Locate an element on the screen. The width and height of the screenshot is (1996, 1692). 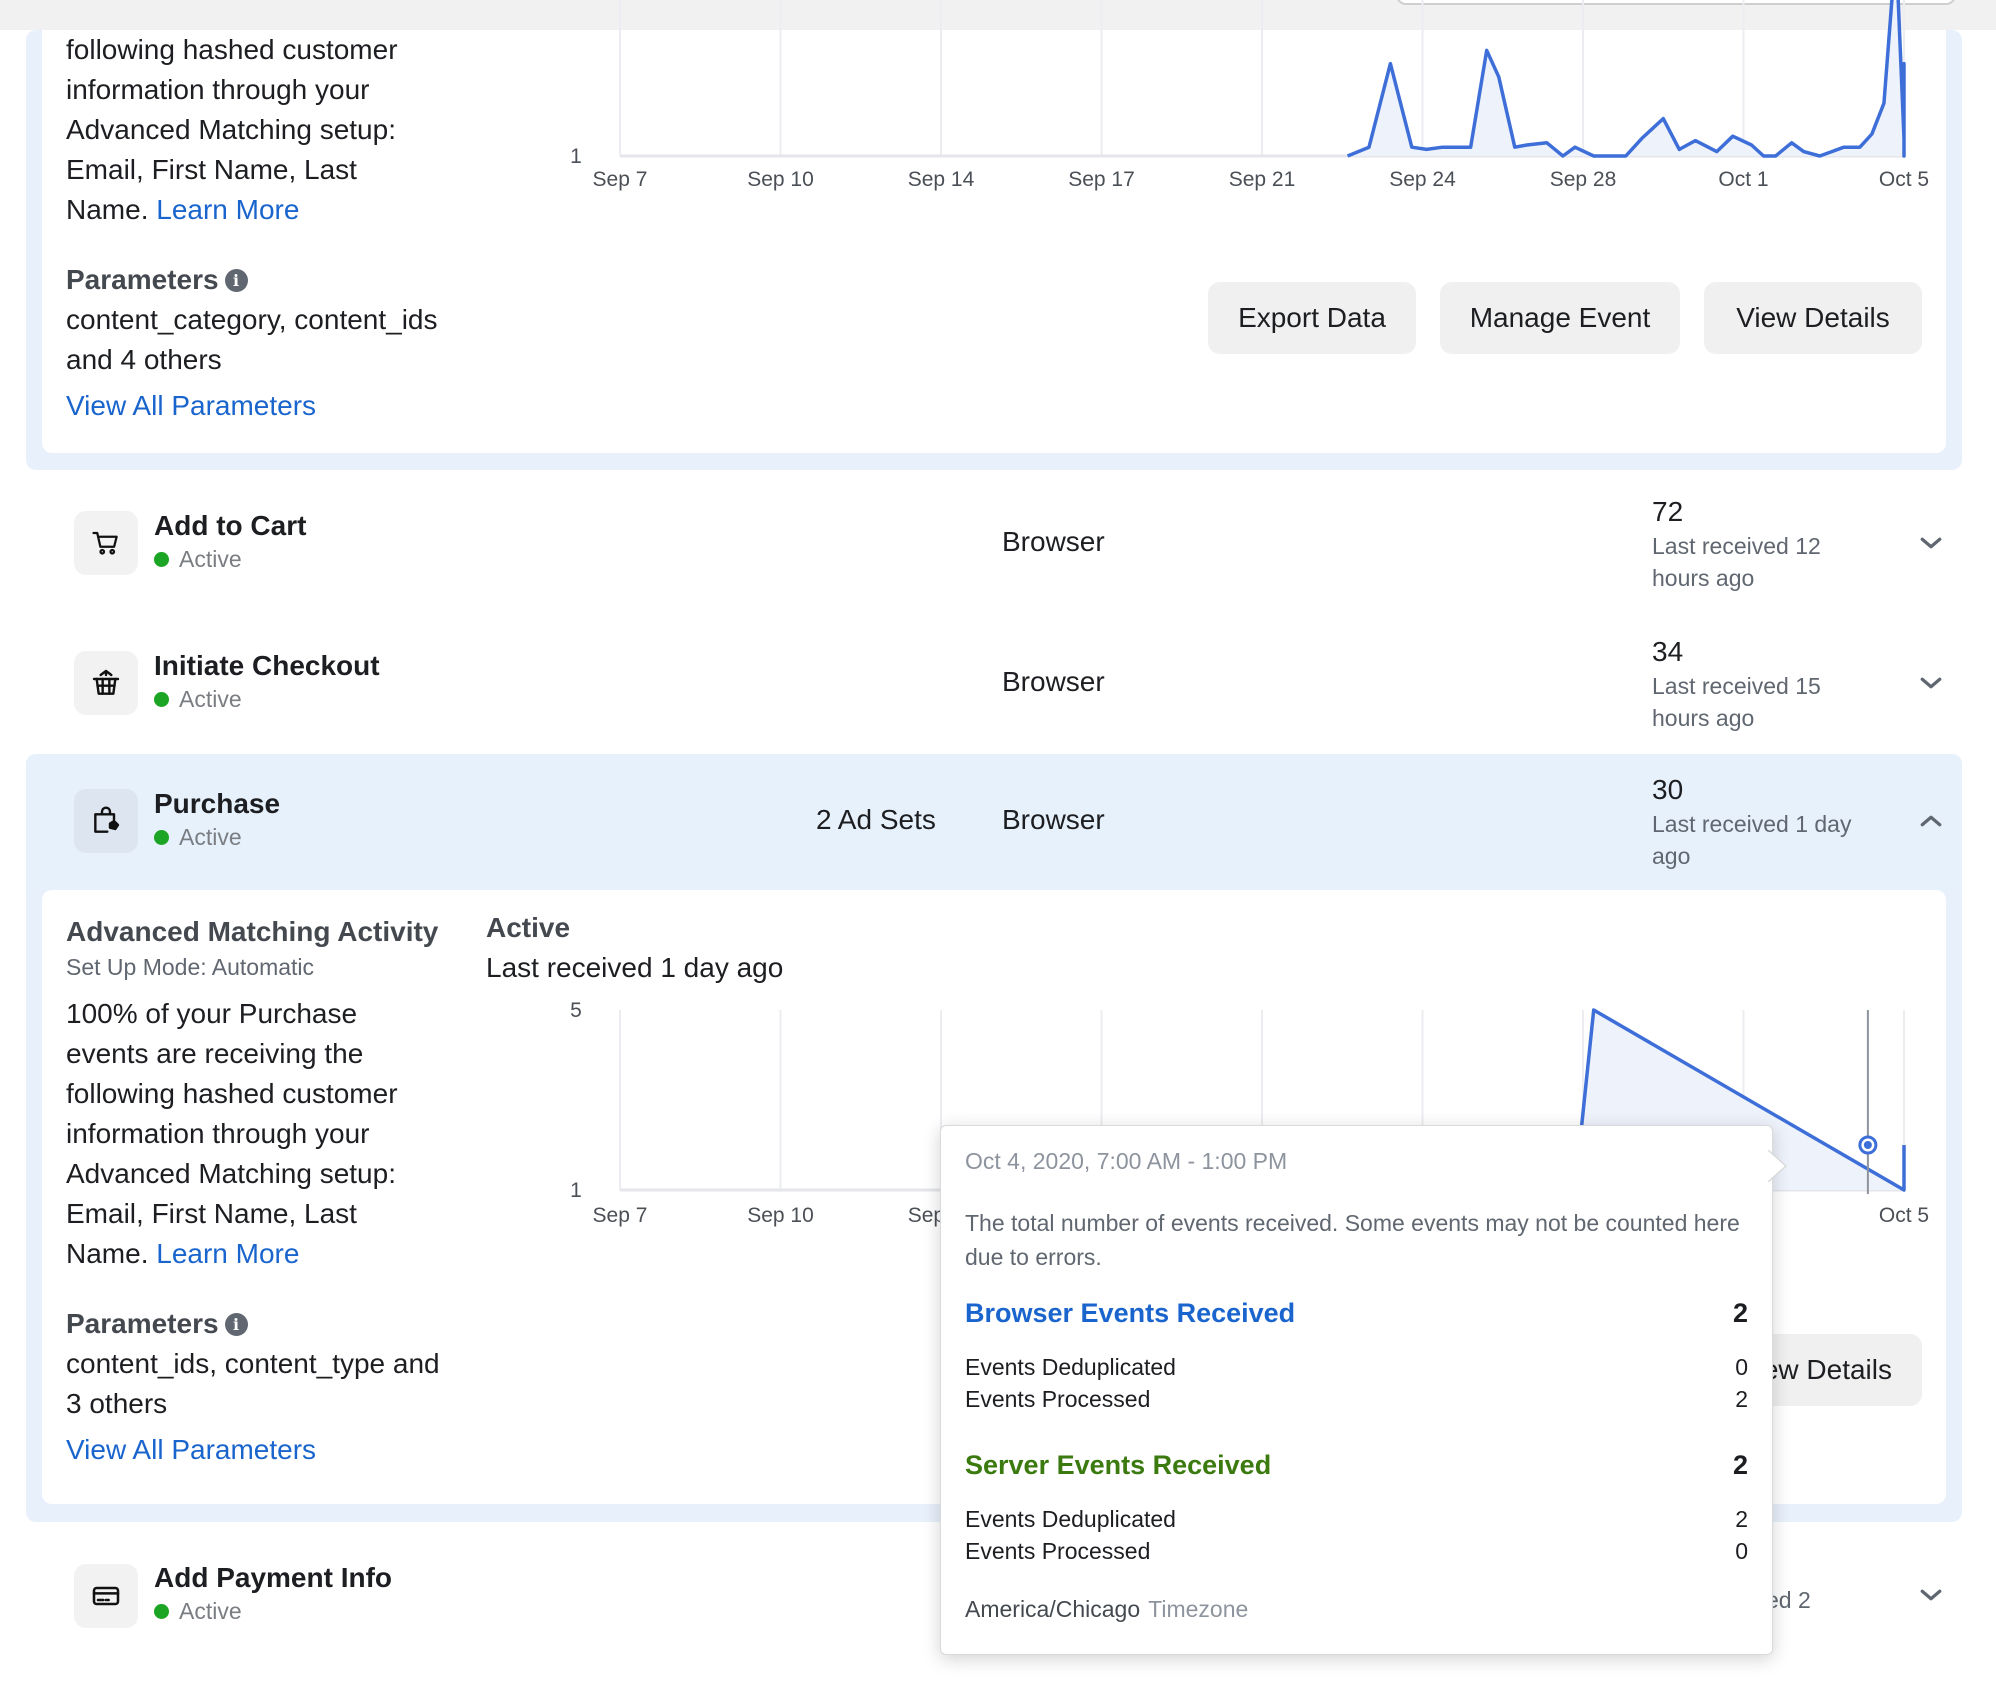
view-details-button: View Details is located at coordinates (1813, 318).